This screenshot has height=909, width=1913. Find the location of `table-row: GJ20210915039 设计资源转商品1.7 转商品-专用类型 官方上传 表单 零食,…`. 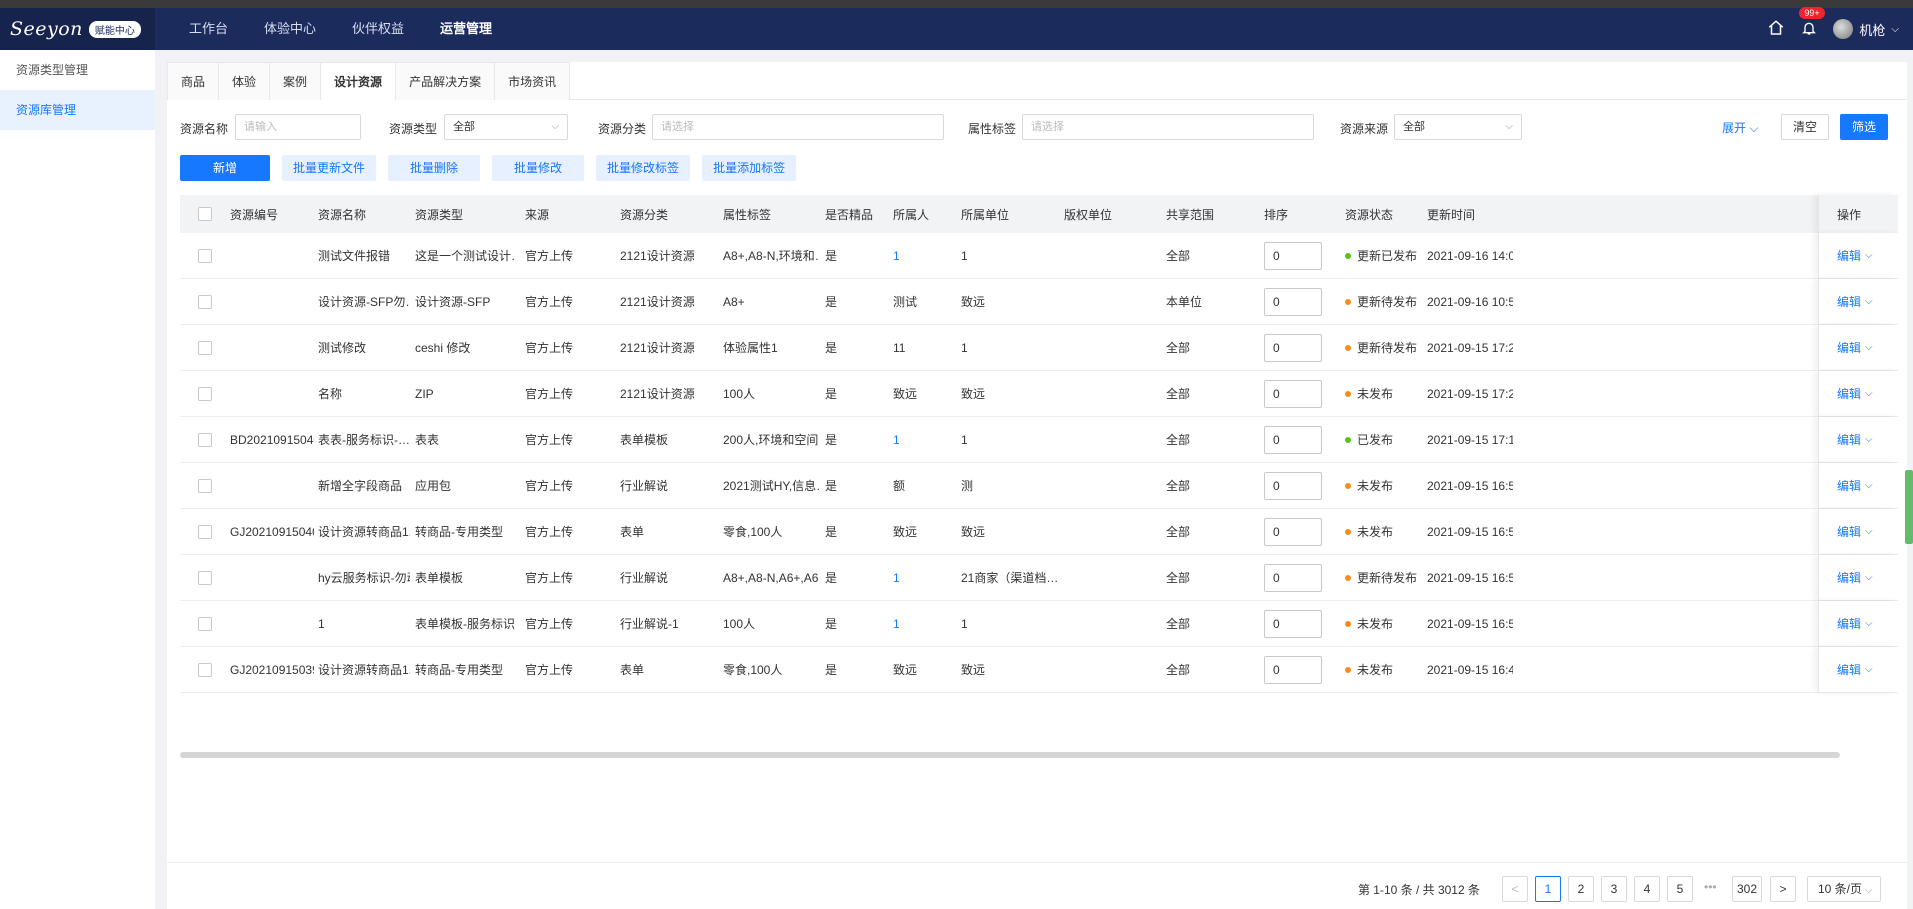

table-row: GJ20210915039 设计资源转商品1.7 转商品-专用类型 官方上传 表单 零食,… is located at coordinates (1039, 670).